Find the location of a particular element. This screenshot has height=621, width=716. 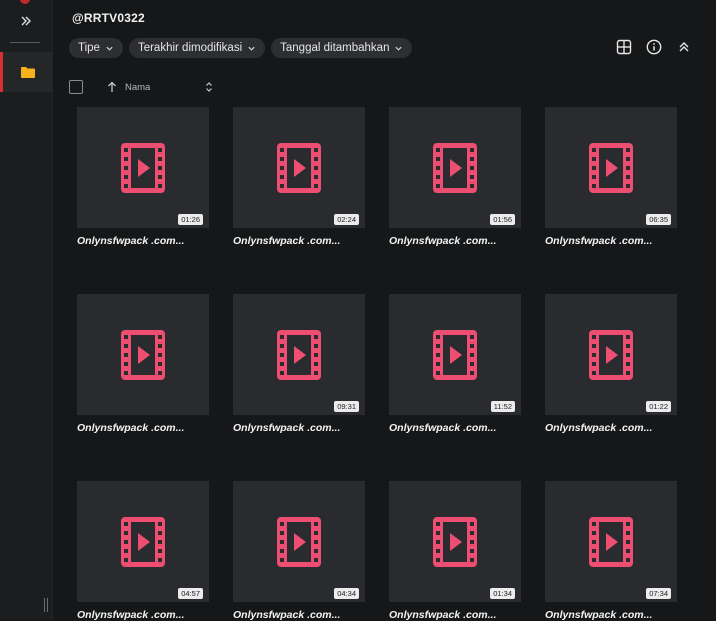

duration-badge: 04:57 is located at coordinates (190, 593).